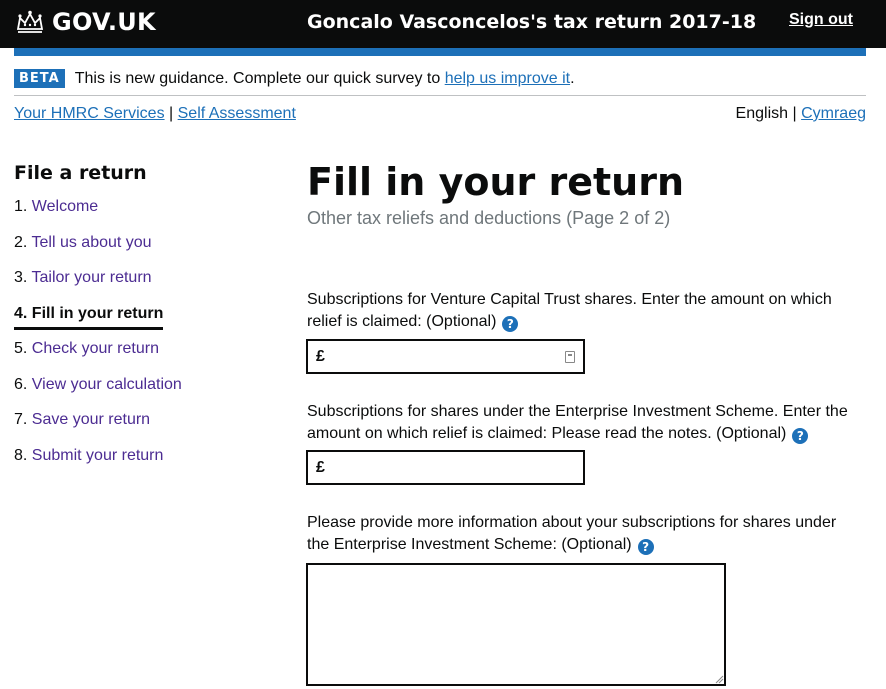 The image size is (886, 689). What do you see at coordinates (516, 624) in the screenshot?
I see `eis-more-info-textarea` at bounding box center [516, 624].